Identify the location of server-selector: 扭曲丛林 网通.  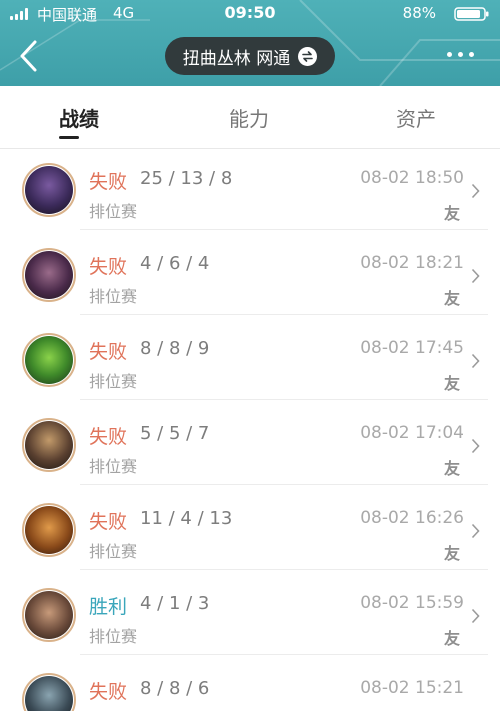
(250, 56).